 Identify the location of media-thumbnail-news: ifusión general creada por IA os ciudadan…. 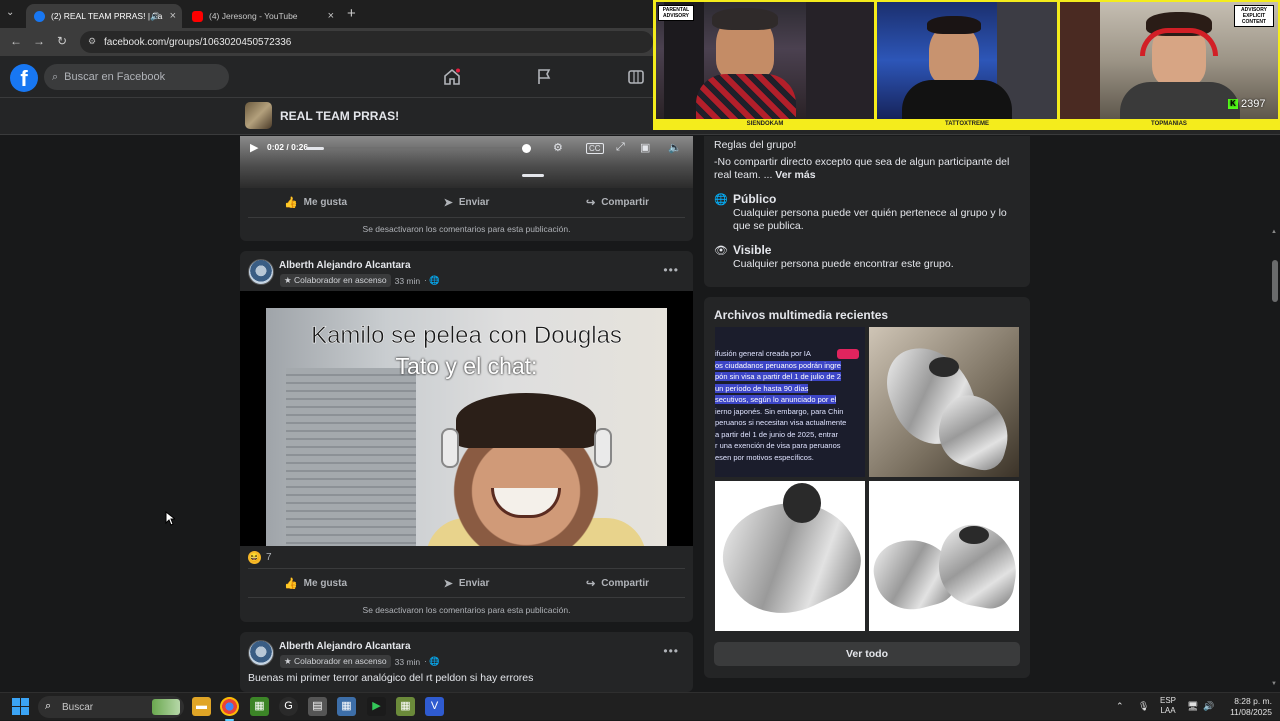
(790, 402).